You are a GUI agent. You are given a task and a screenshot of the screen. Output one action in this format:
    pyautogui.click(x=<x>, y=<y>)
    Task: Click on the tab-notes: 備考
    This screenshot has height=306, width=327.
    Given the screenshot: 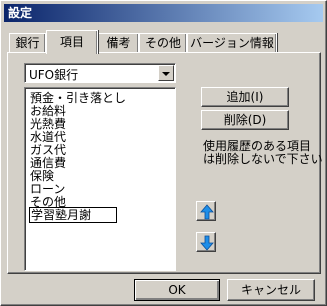 What is the action you would take?
    pyautogui.click(x=118, y=43)
    